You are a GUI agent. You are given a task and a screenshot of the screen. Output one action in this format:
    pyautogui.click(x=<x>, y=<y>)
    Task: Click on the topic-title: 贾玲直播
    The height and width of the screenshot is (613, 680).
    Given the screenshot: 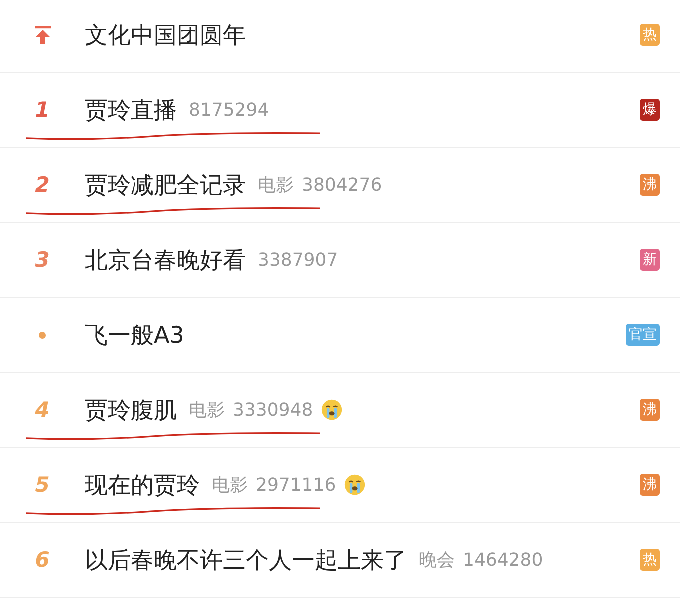 What is the action you would take?
    pyautogui.click(x=131, y=110)
    